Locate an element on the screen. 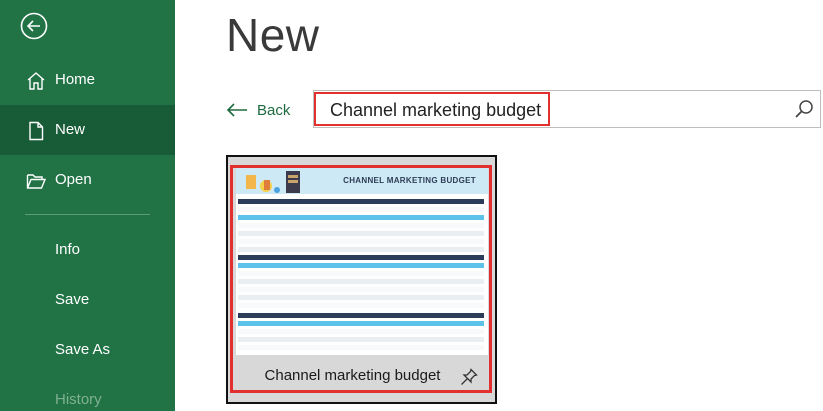 The image size is (823, 411). sidebar-item-label: Info is located at coordinates (68, 249).